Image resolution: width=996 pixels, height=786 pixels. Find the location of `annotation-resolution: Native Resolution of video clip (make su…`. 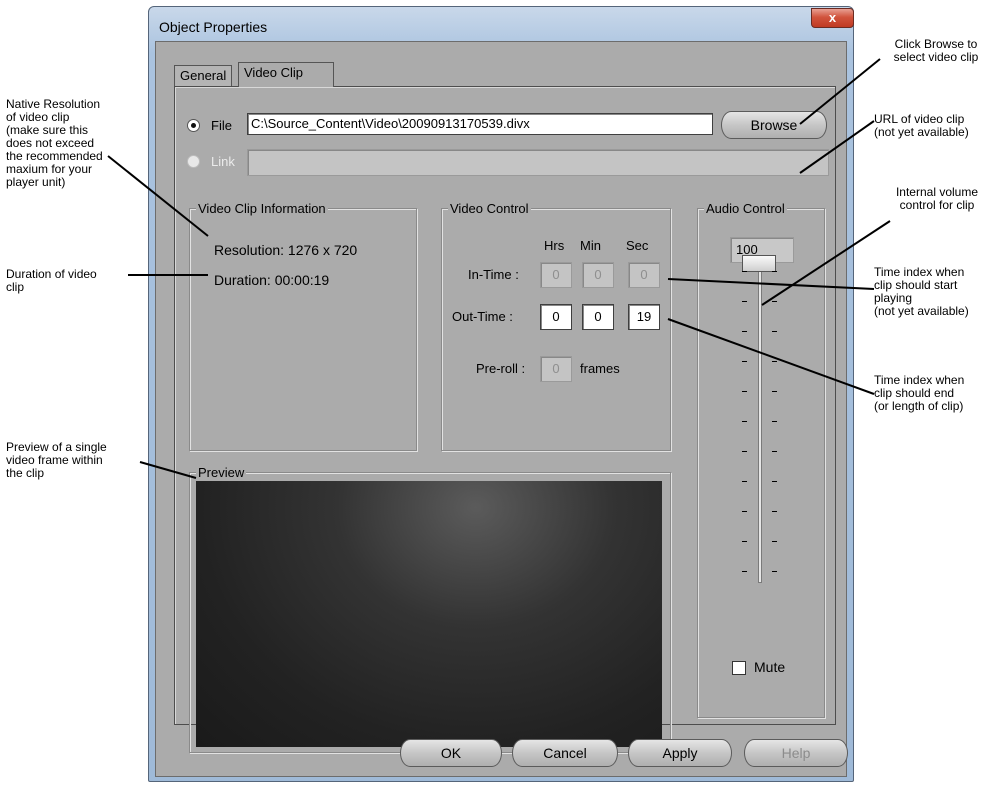

annotation-resolution: Native Resolution of video clip (make su… is located at coordinates (54, 143).